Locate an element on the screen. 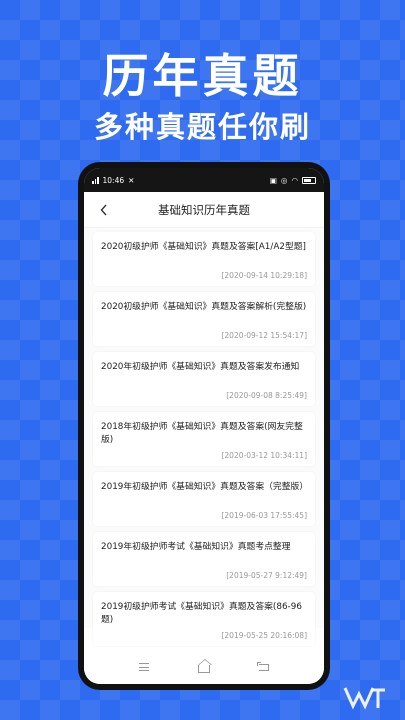 The width and height of the screenshot is (405, 720). system-nav-bar is located at coordinates (204, 667).